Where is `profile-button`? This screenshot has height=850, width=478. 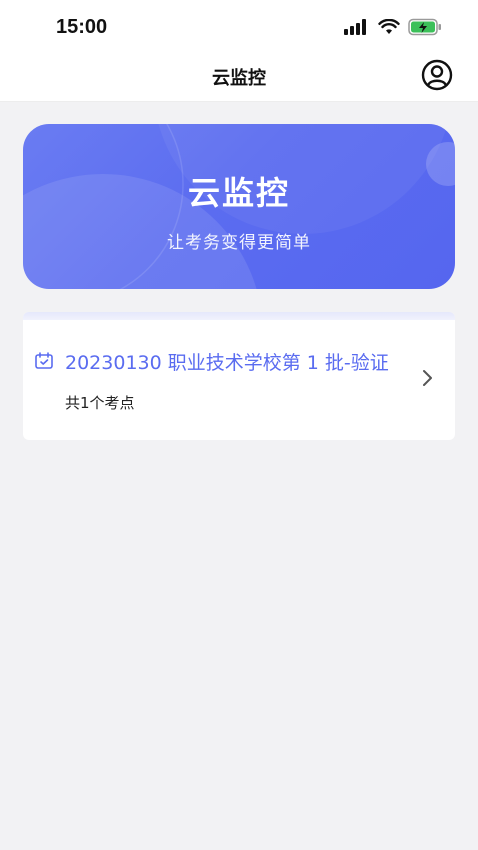
profile-button is located at coordinates (437, 77).